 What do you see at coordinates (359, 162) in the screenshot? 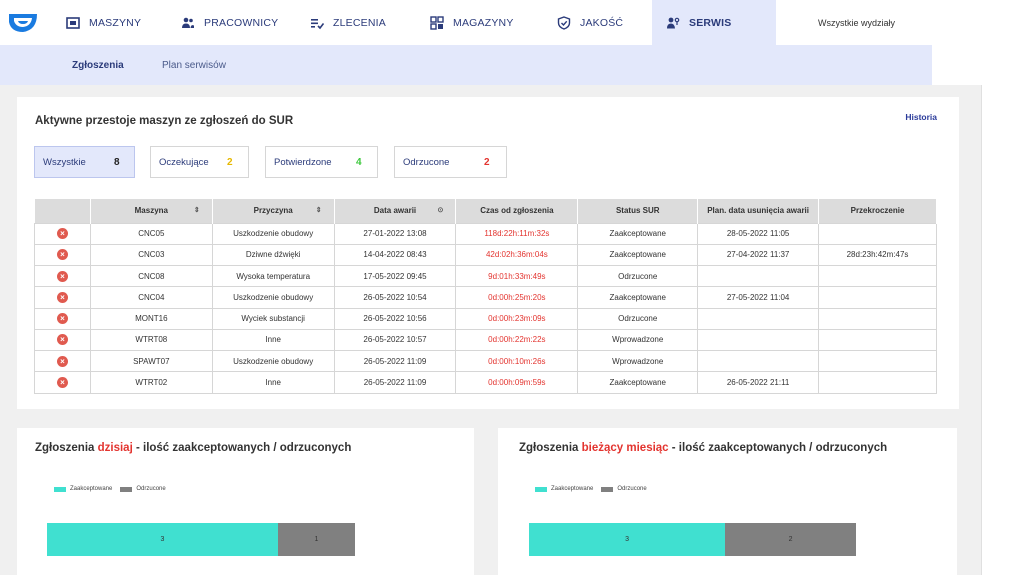
I see `filter-count: 4` at bounding box center [359, 162].